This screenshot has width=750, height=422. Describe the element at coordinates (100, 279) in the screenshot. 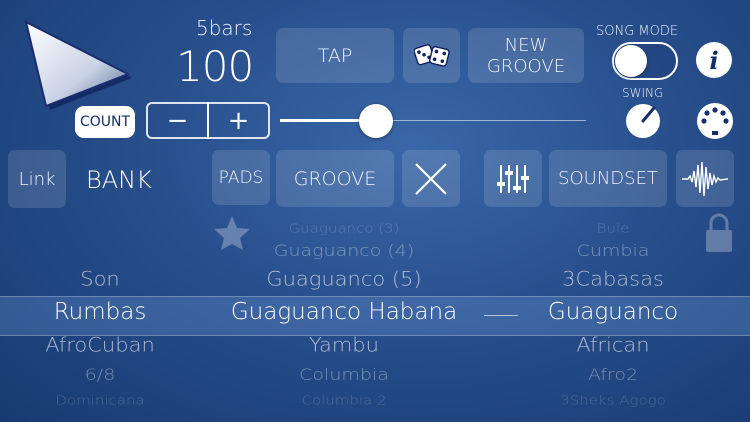

I see `picker-item: Son` at that location.